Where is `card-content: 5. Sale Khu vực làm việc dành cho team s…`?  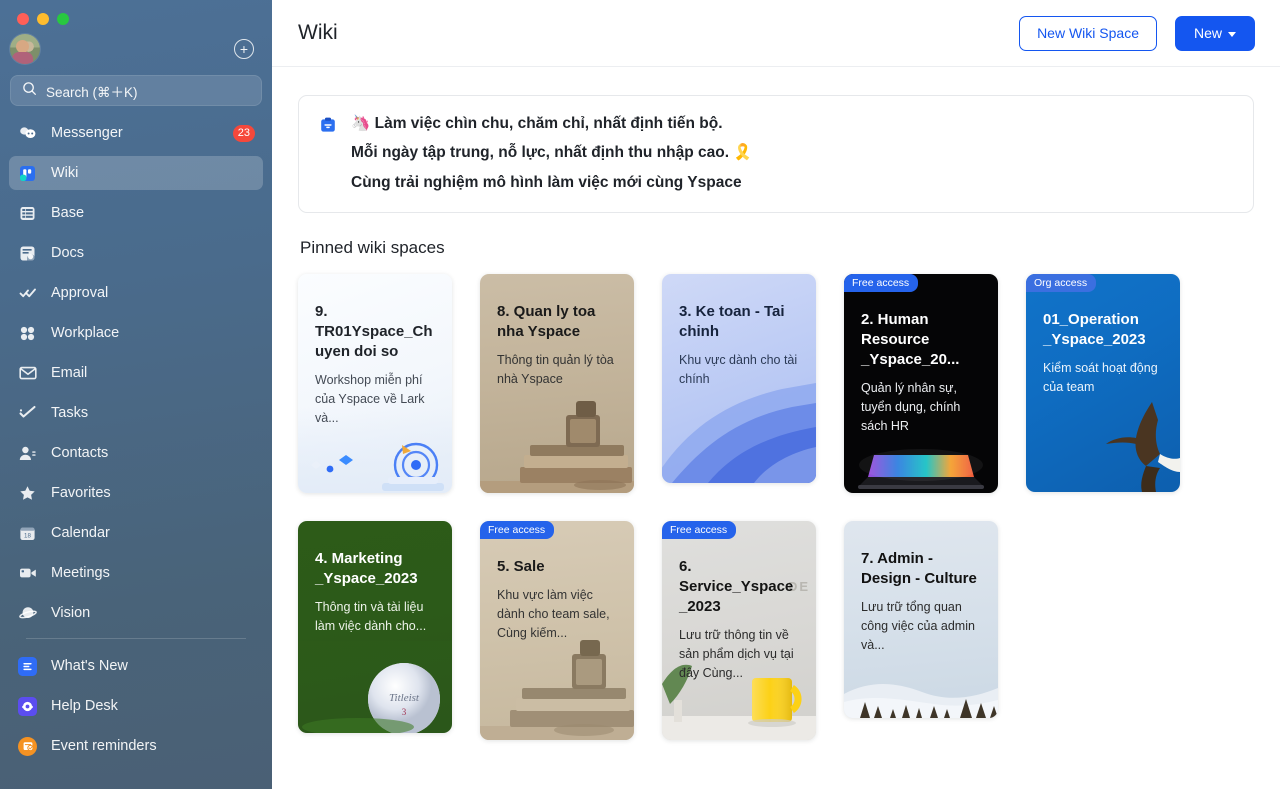 card-content: 5. Sale Khu vực làm việc dành cho team s… is located at coordinates (557, 582).